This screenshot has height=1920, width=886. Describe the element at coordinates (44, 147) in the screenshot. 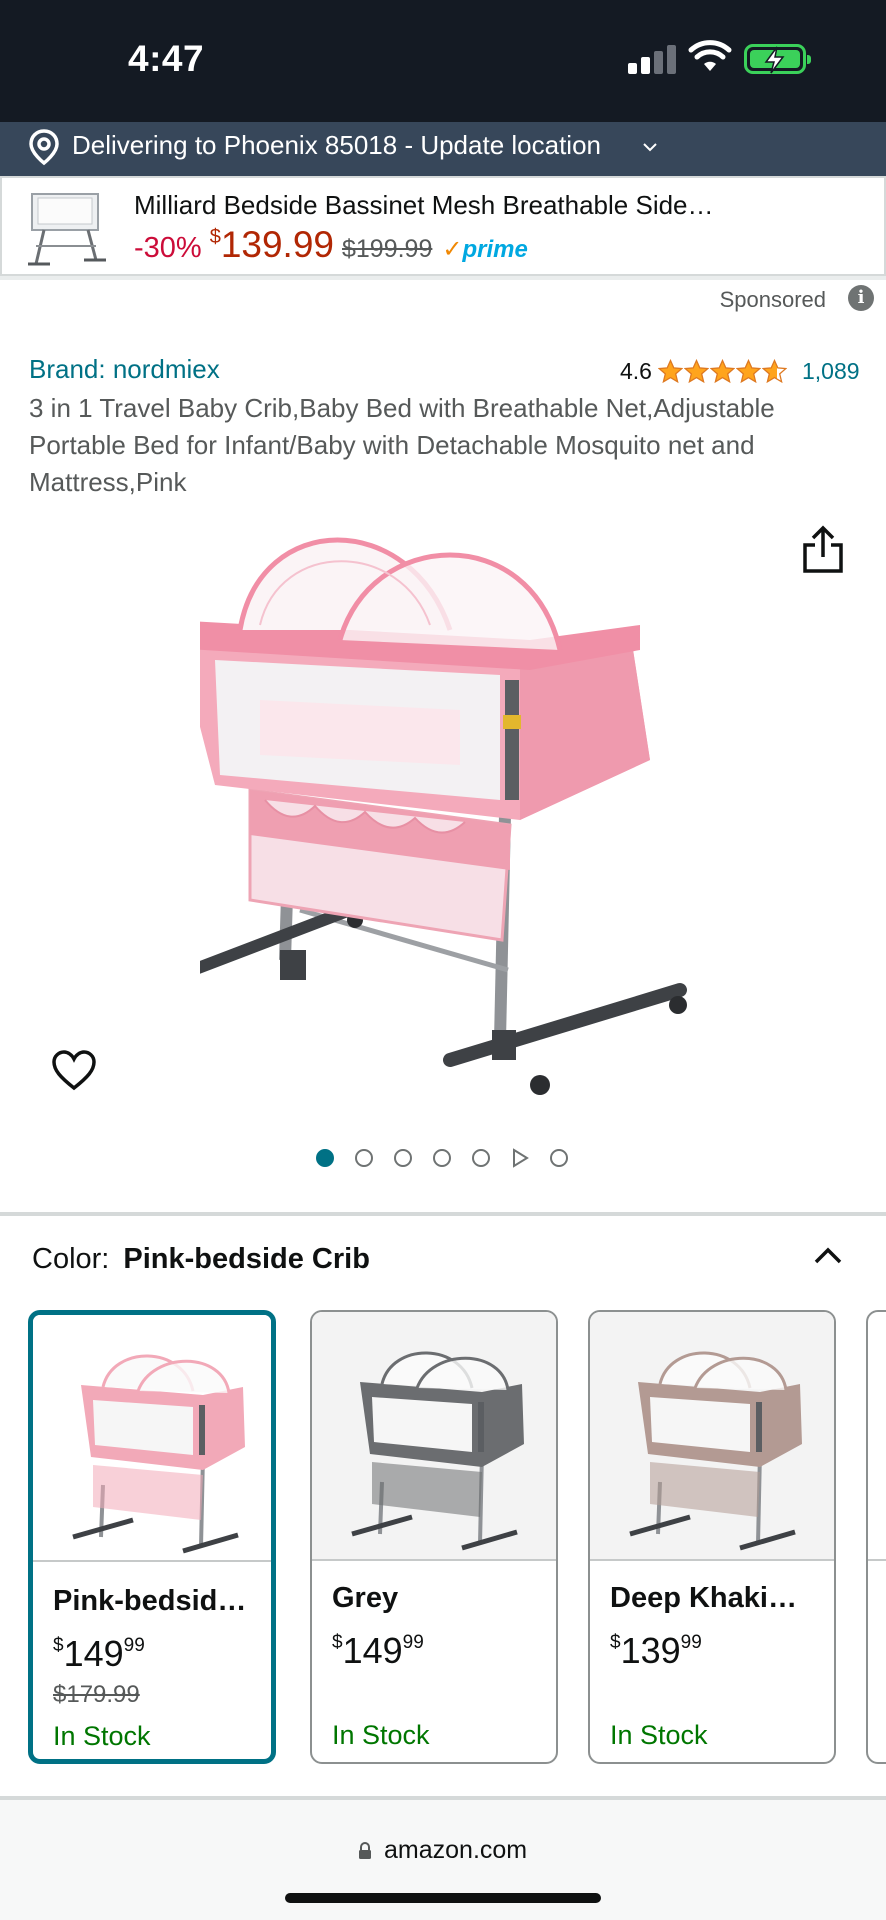

I see `location-pin-icon` at that location.